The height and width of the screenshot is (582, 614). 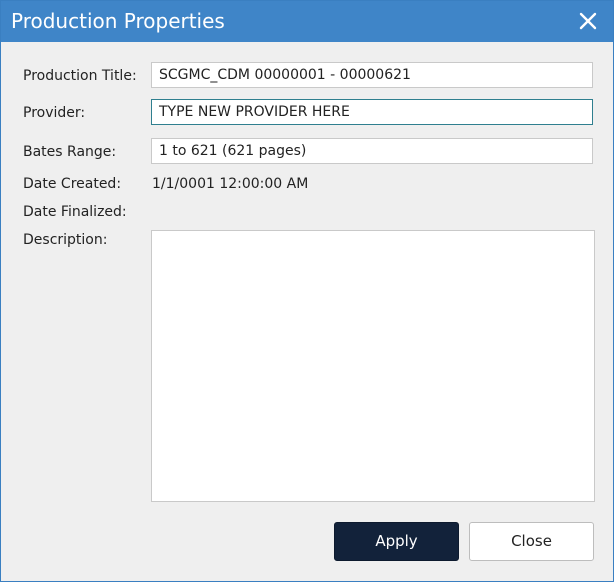 I want to click on description-label: Description:, so click(x=65, y=240).